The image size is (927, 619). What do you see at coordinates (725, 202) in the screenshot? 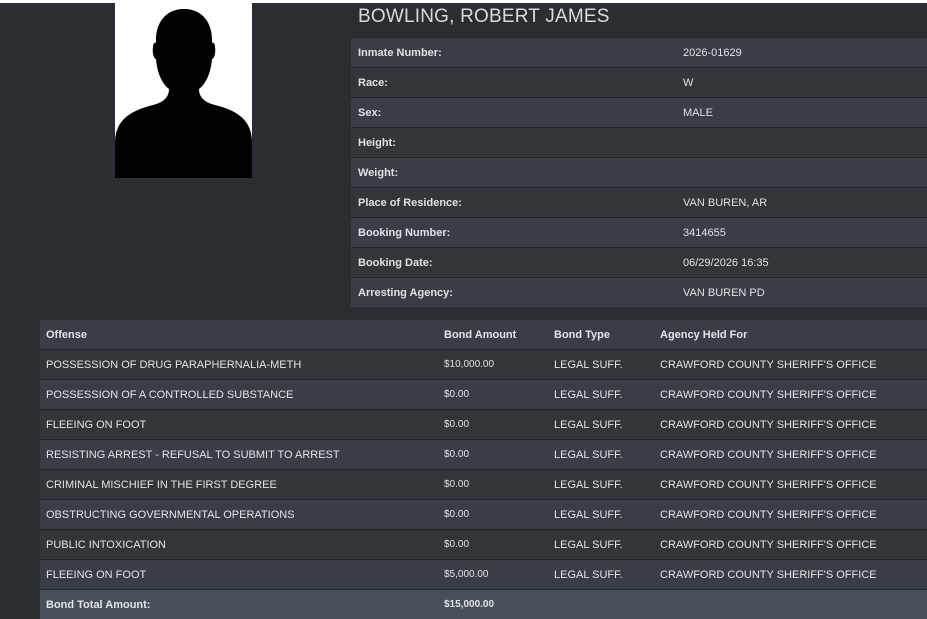
I see `detail-value: VAN BUREN, AR` at bounding box center [725, 202].